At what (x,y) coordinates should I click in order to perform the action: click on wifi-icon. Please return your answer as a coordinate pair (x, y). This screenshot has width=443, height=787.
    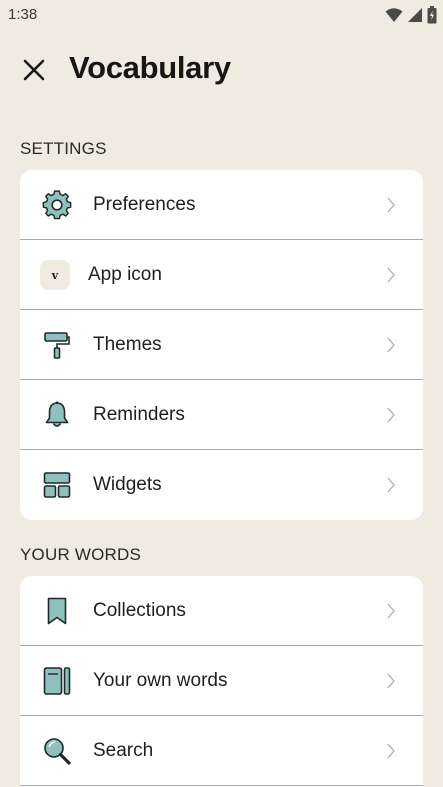
    Looking at the image, I should click on (394, 15).